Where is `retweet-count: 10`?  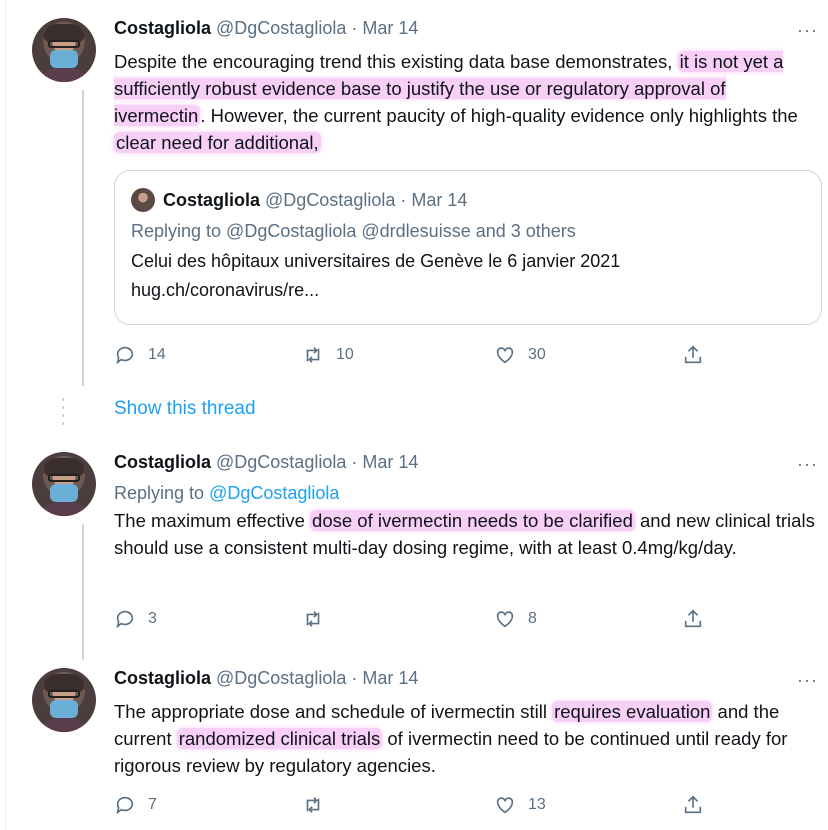
retweet-count: 10 is located at coordinates (345, 354).